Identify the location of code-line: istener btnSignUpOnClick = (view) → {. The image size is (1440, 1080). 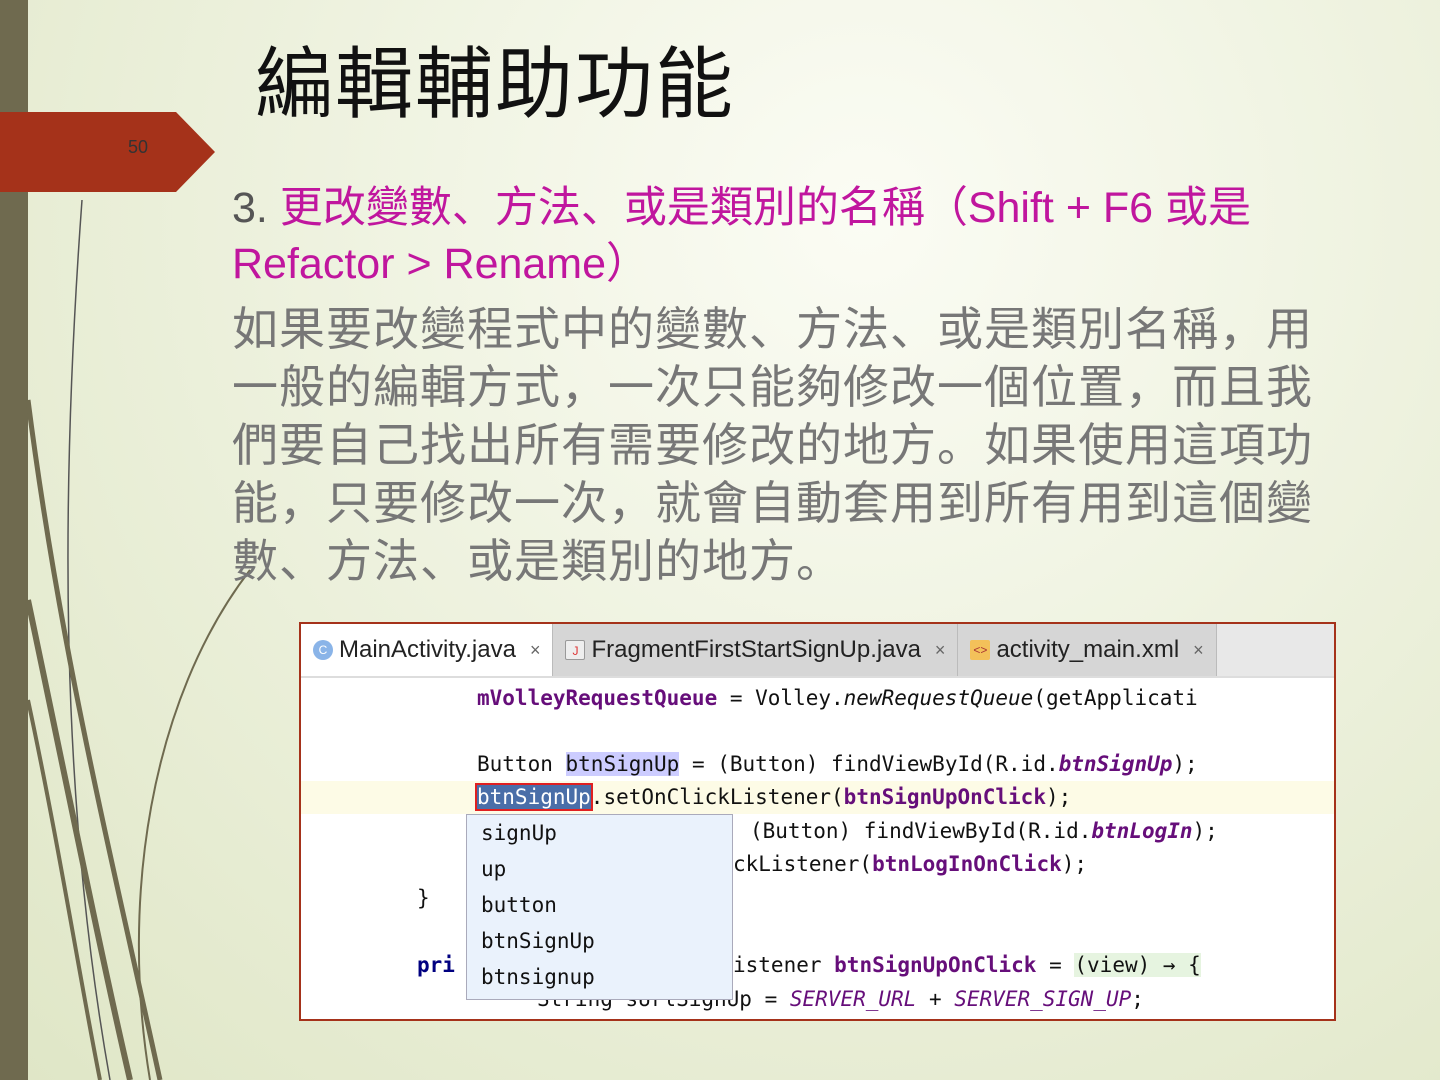
(967, 965).